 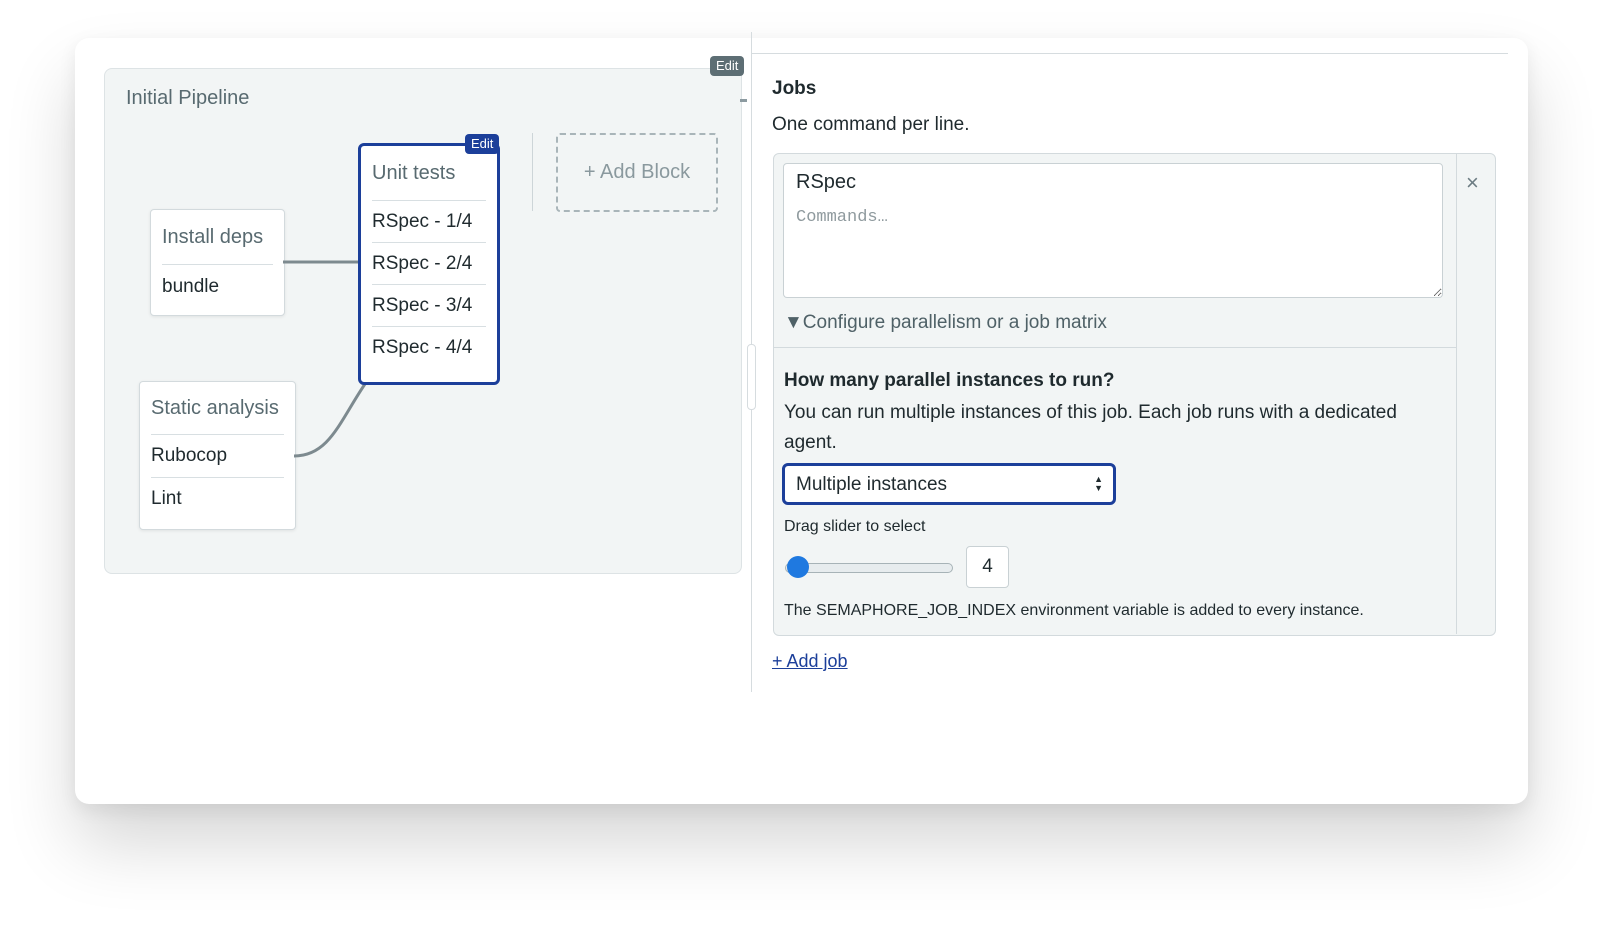 I want to click on job-editor-split, so click(x=1456, y=394).